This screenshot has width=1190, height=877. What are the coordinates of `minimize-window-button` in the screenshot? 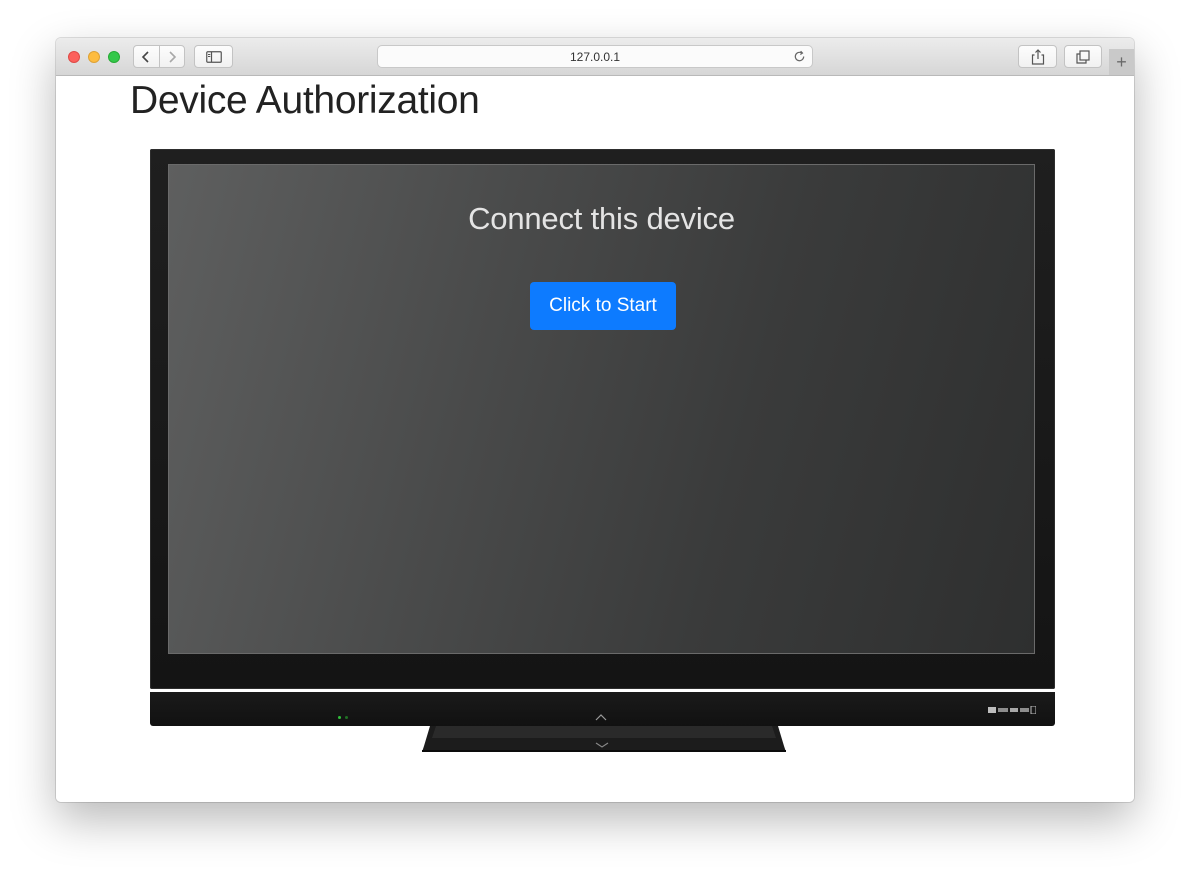 It's located at (94, 57).